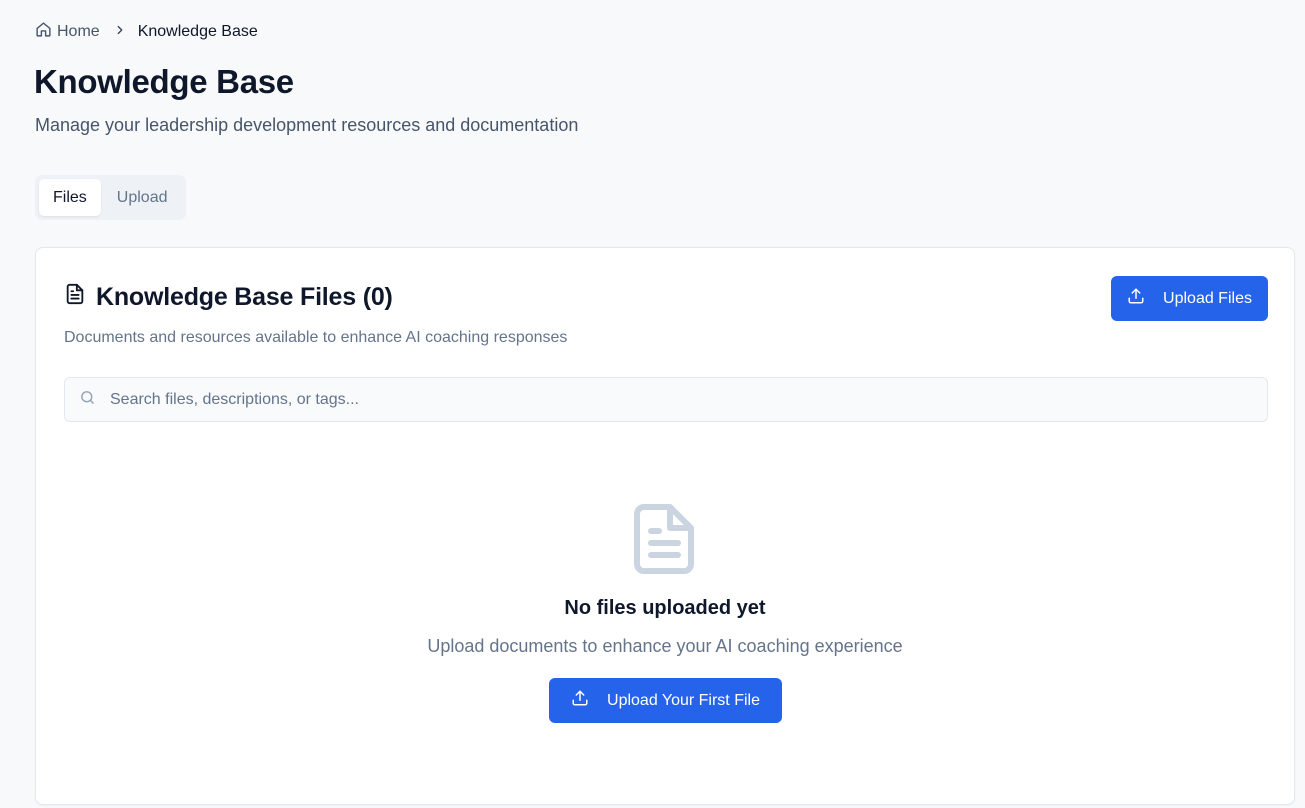  What do you see at coordinates (70, 197) in the screenshot?
I see `tab-files: Files` at bounding box center [70, 197].